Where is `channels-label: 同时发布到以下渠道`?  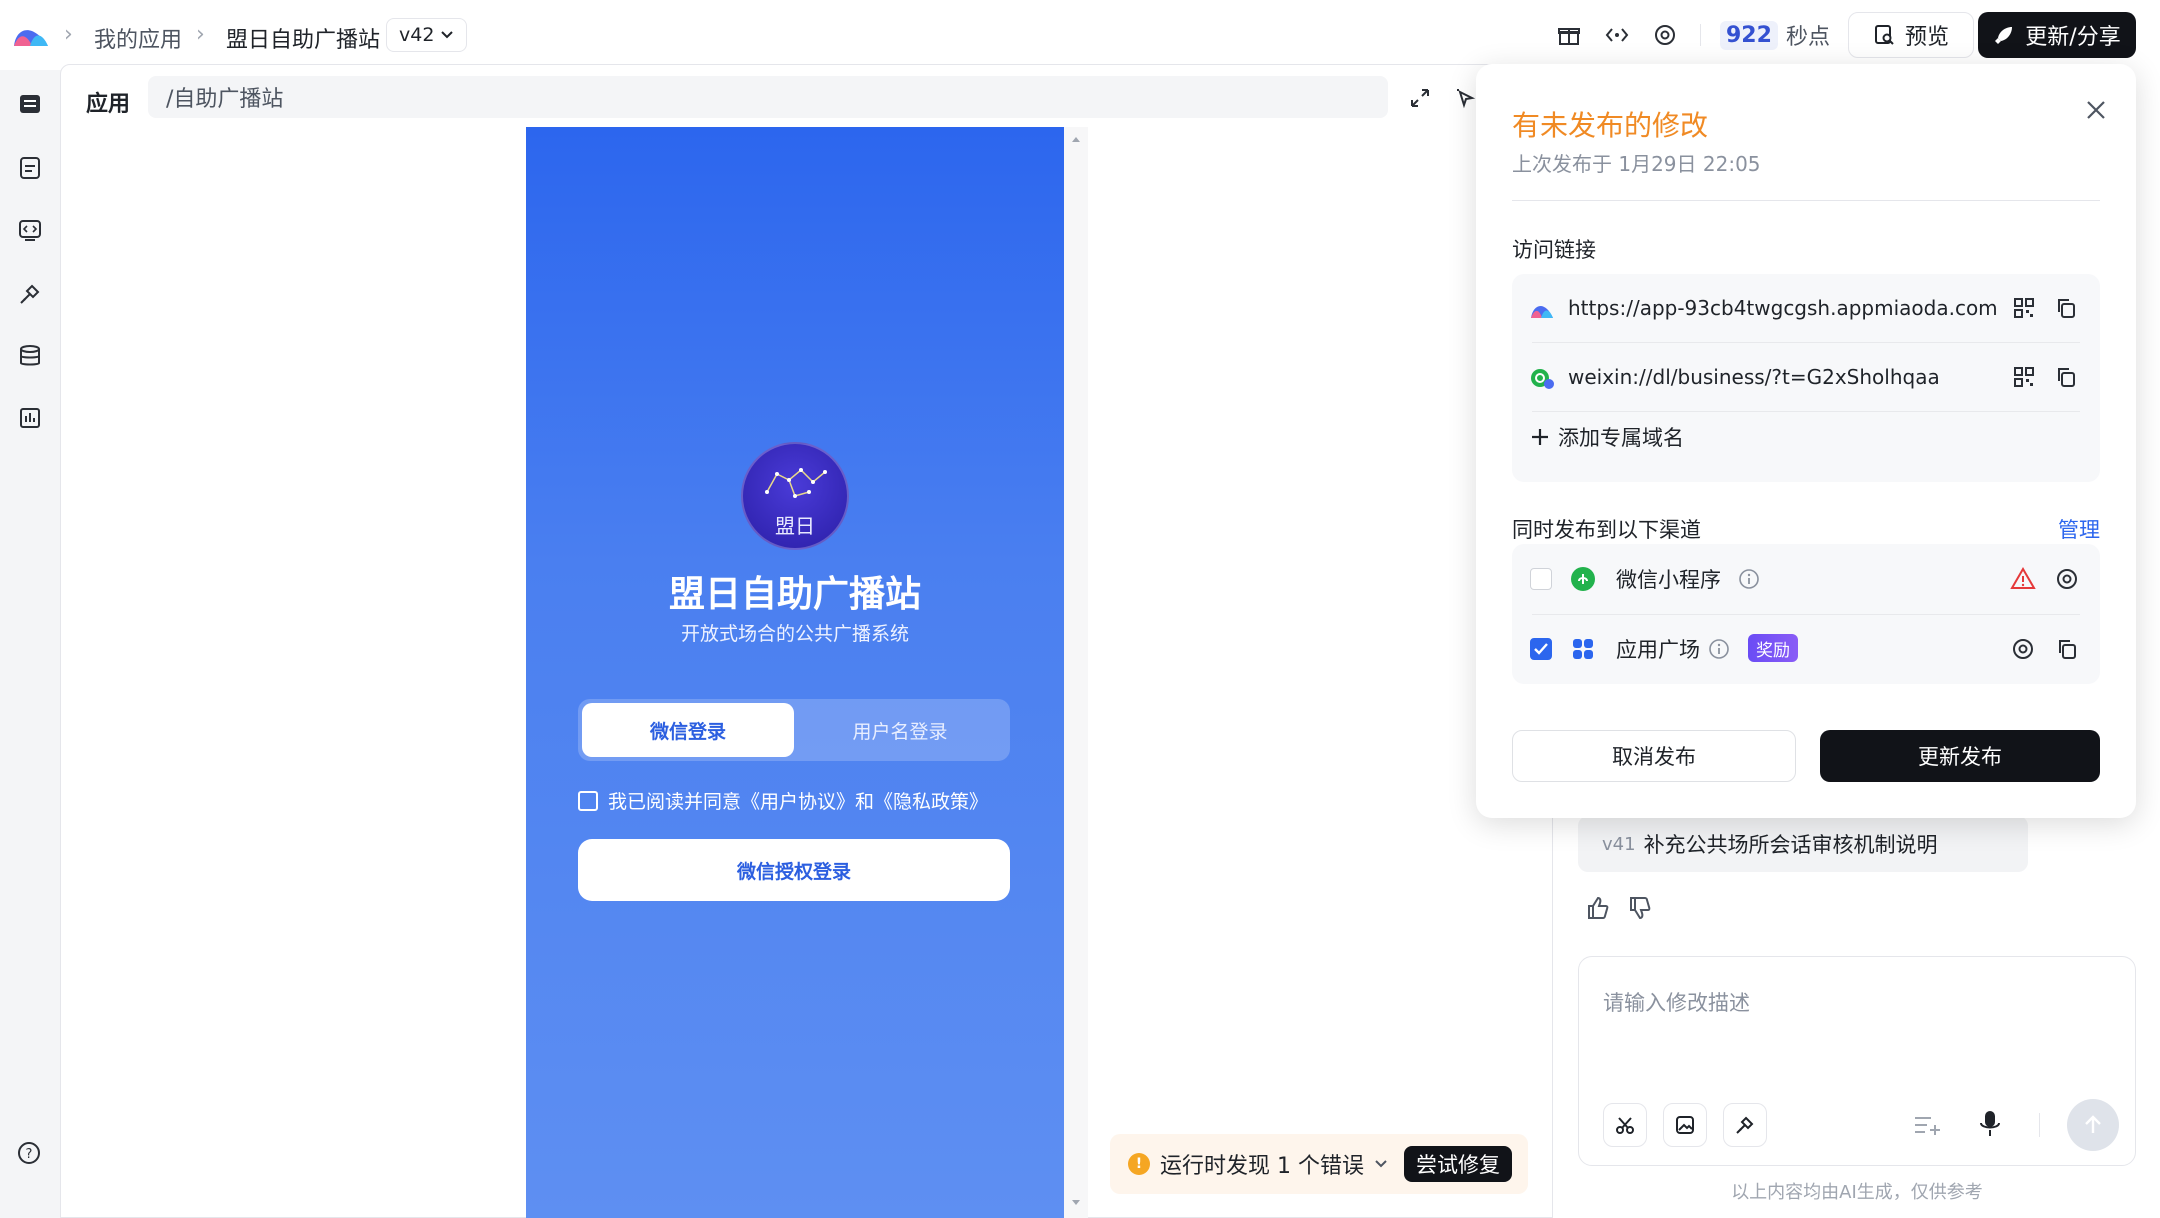
channels-label: 同时发布到以下渠道 is located at coordinates (1606, 530).